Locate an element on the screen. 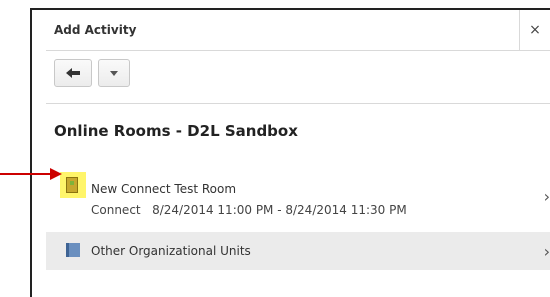 This screenshot has width=550, height=297. dialog-header: Add Activity × is located at coordinates (298, 30).